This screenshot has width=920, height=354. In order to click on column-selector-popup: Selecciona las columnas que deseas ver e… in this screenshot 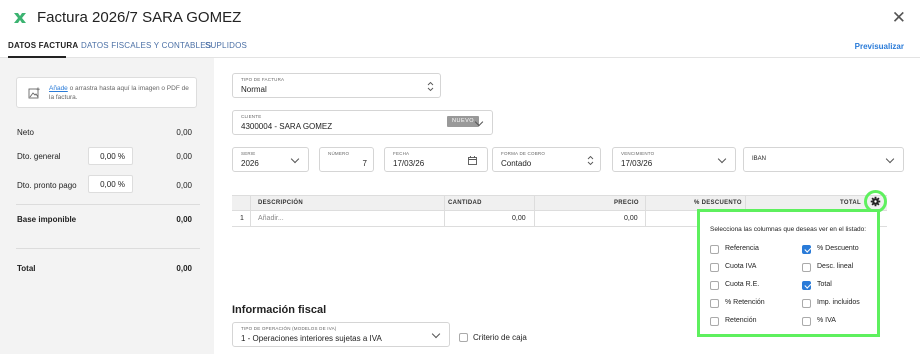, I will do `click(788, 273)`.